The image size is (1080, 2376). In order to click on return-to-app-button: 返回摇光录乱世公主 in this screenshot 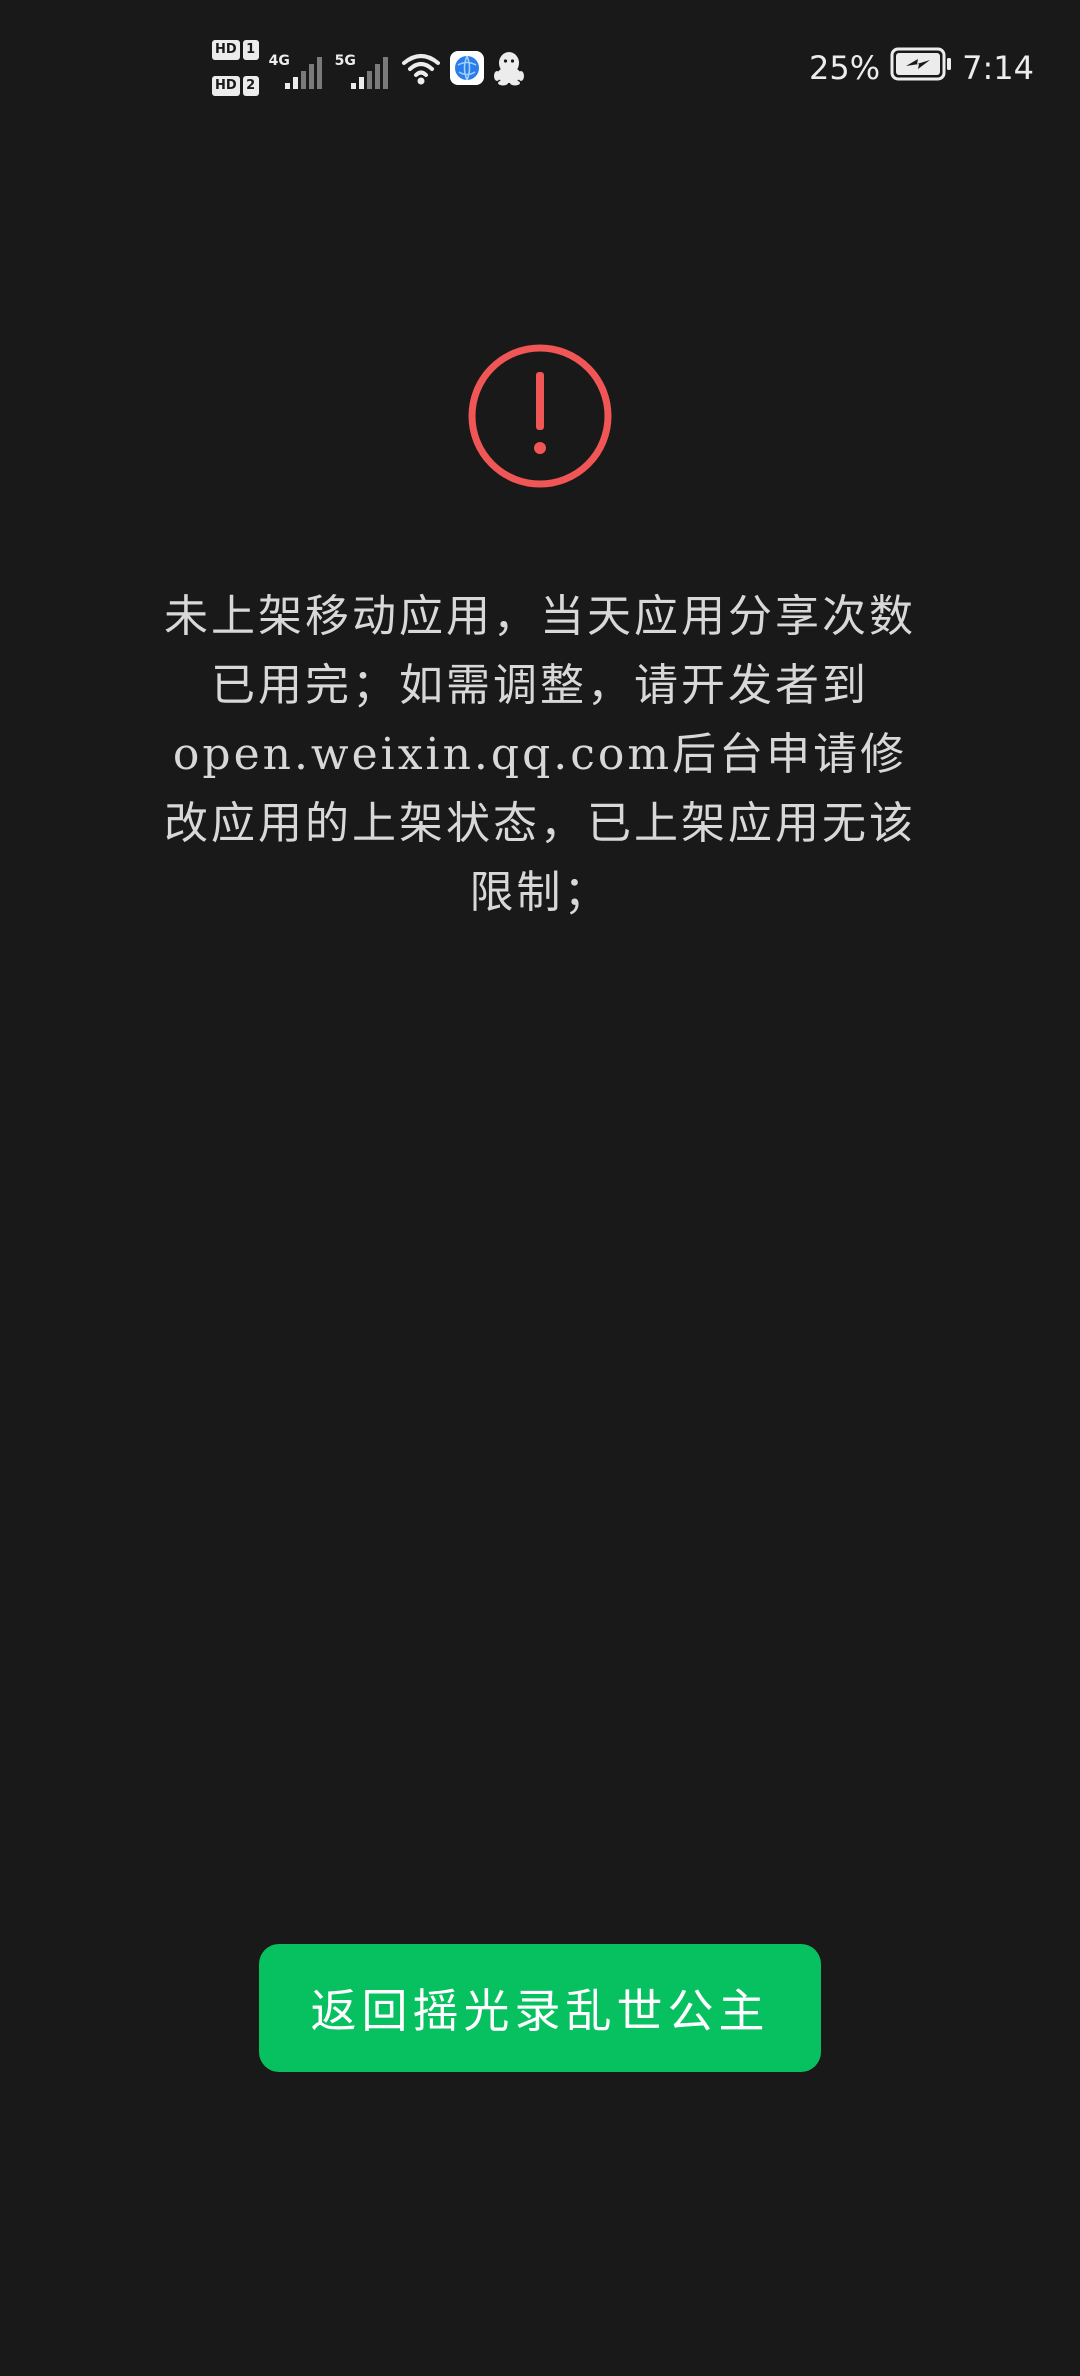, I will do `click(540, 2008)`.